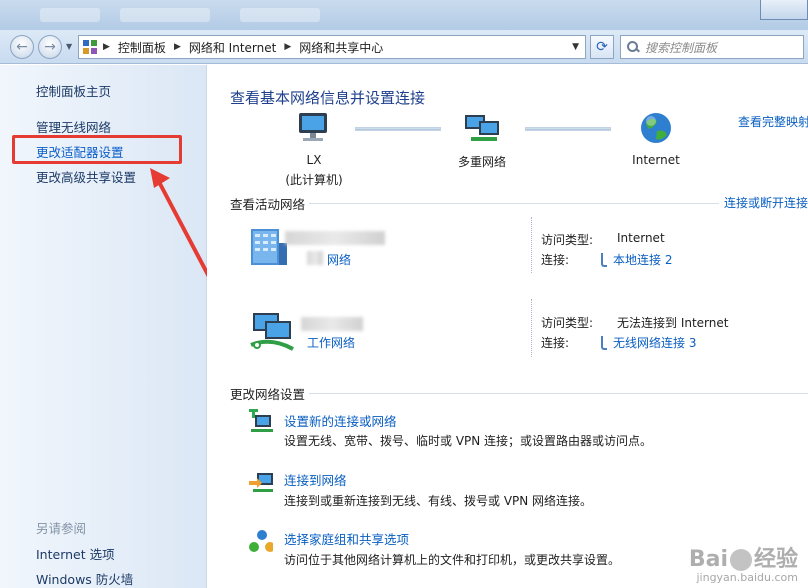 This screenshot has height=588, width=808. Describe the element at coordinates (642, 259) in the screenshot. I see `connection-value: 本地连接 2` at that location.